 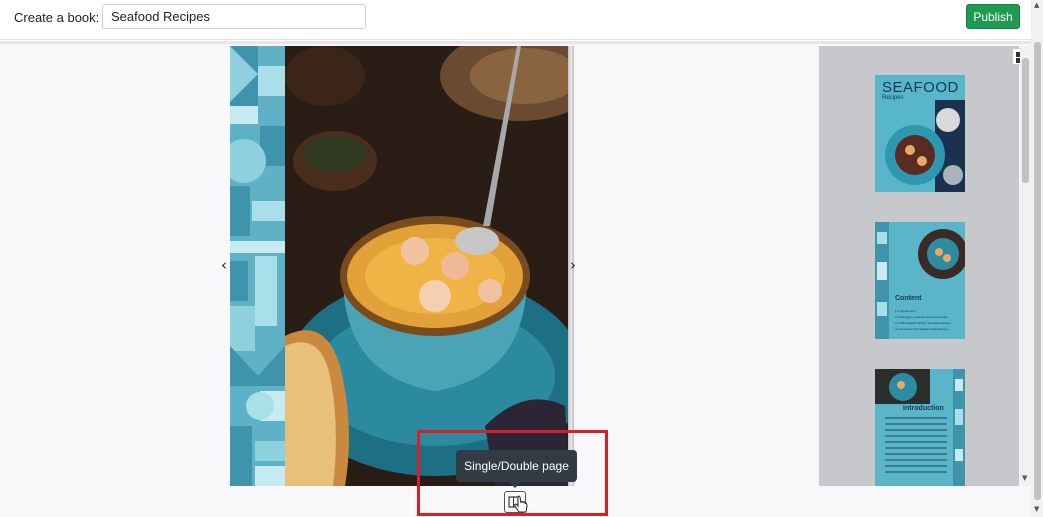 I want to click on thumbnail-content-item: 2.1 Ecology in a Seafood Sauce Recipe, so click(x=921, y=317).